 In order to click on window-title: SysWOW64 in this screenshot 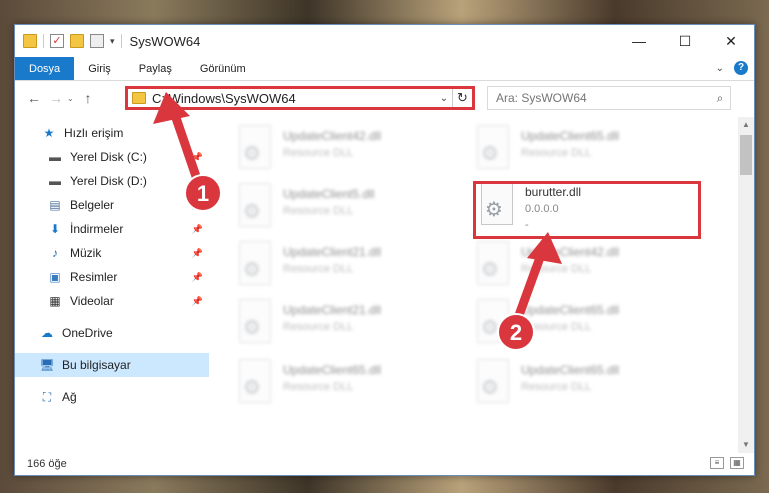, I will do `click(165, 41)`.